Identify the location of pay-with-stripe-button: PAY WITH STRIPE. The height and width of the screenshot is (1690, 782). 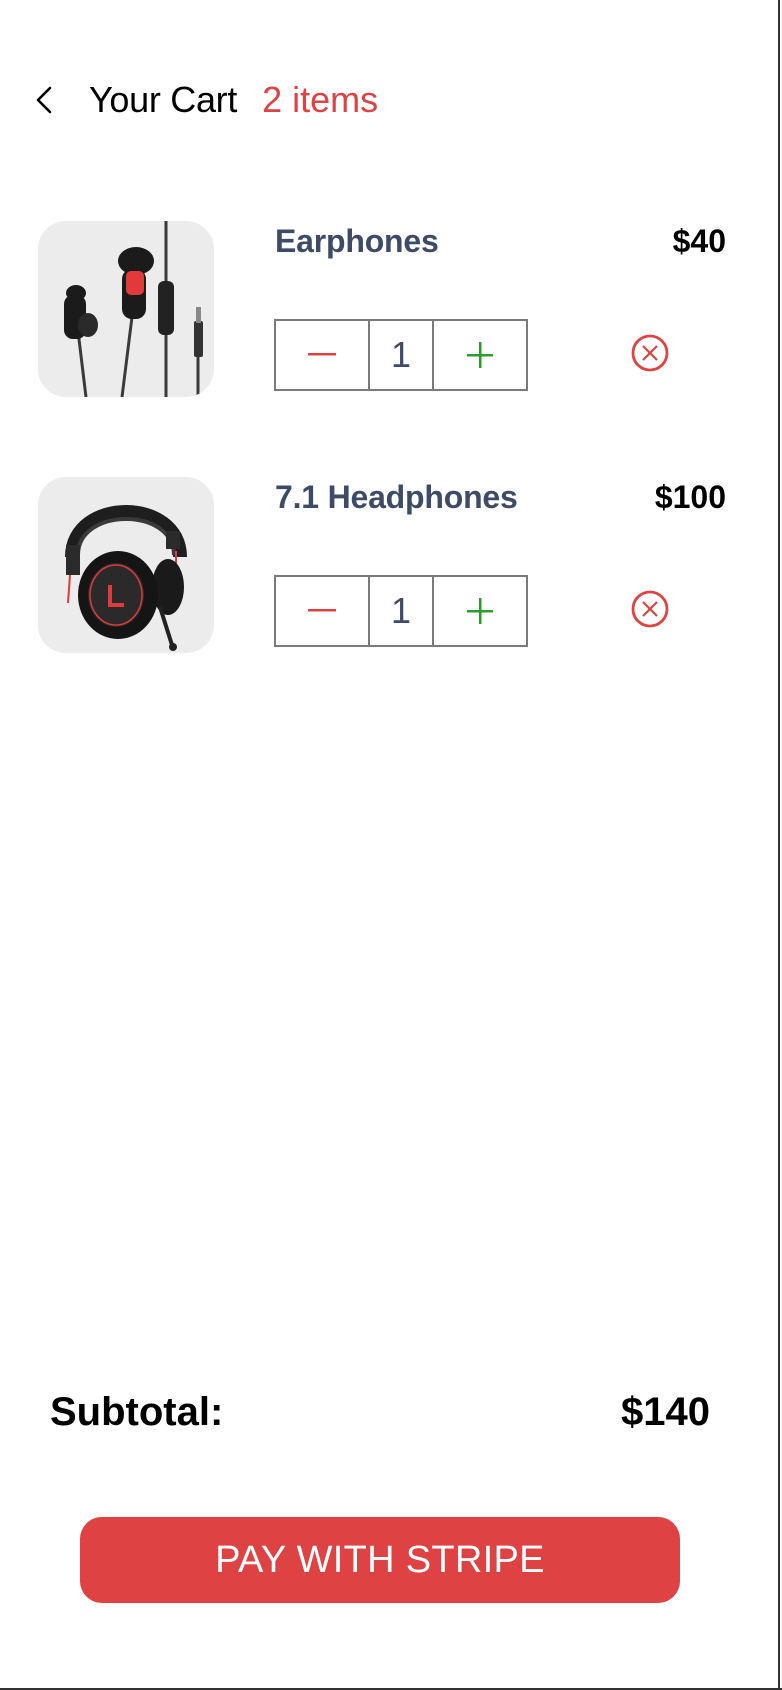
(380, 1560).